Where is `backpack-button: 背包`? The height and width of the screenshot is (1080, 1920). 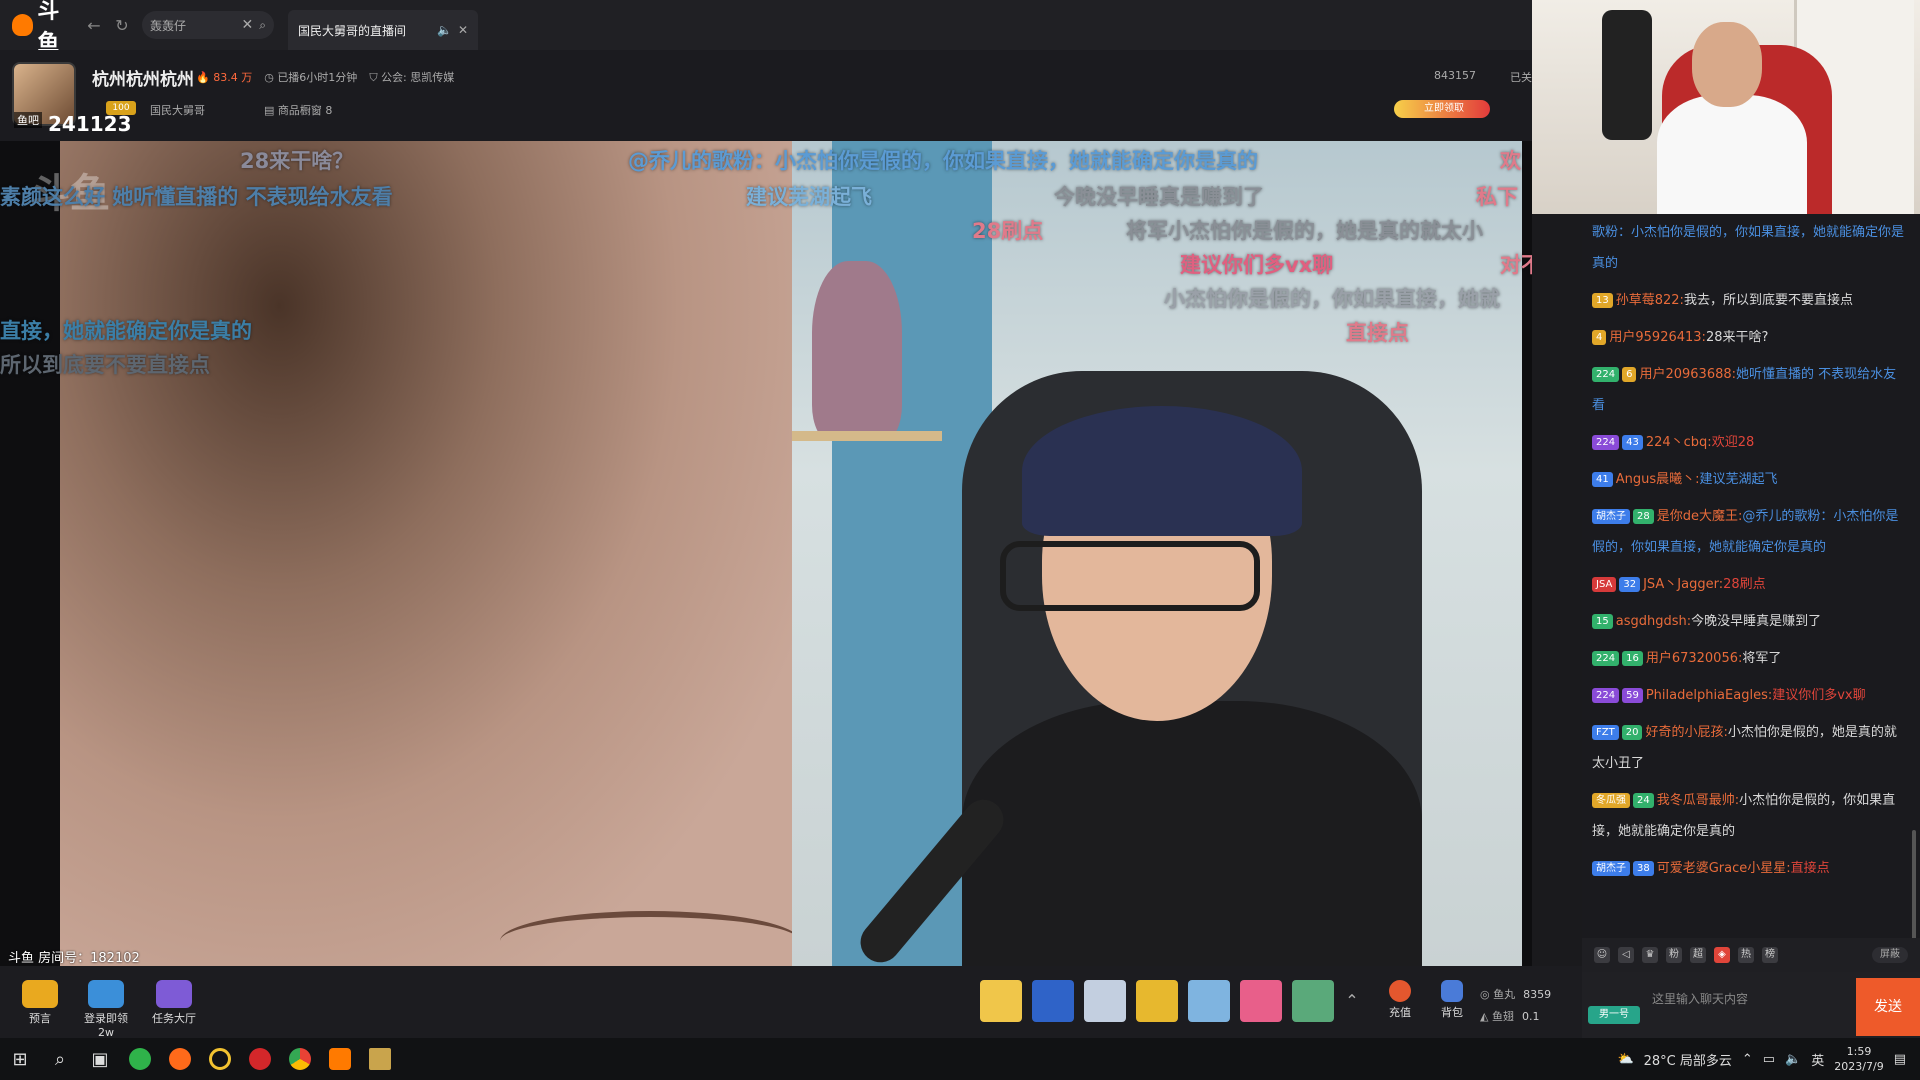
backpack-button: 背包 is located at coordinates (1452, 1003).